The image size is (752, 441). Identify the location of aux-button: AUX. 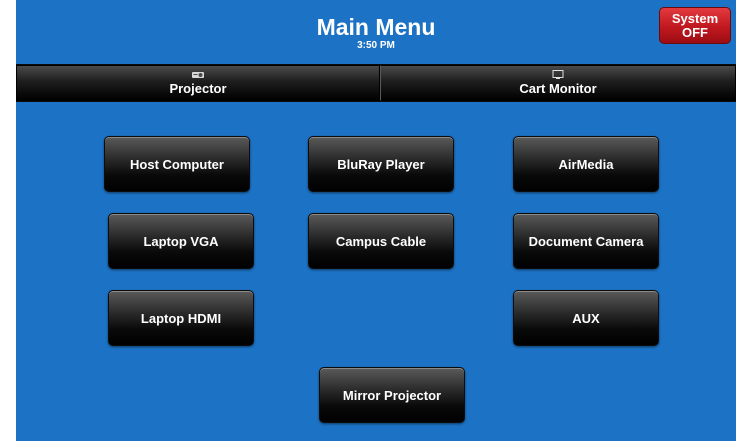
(586, 318).